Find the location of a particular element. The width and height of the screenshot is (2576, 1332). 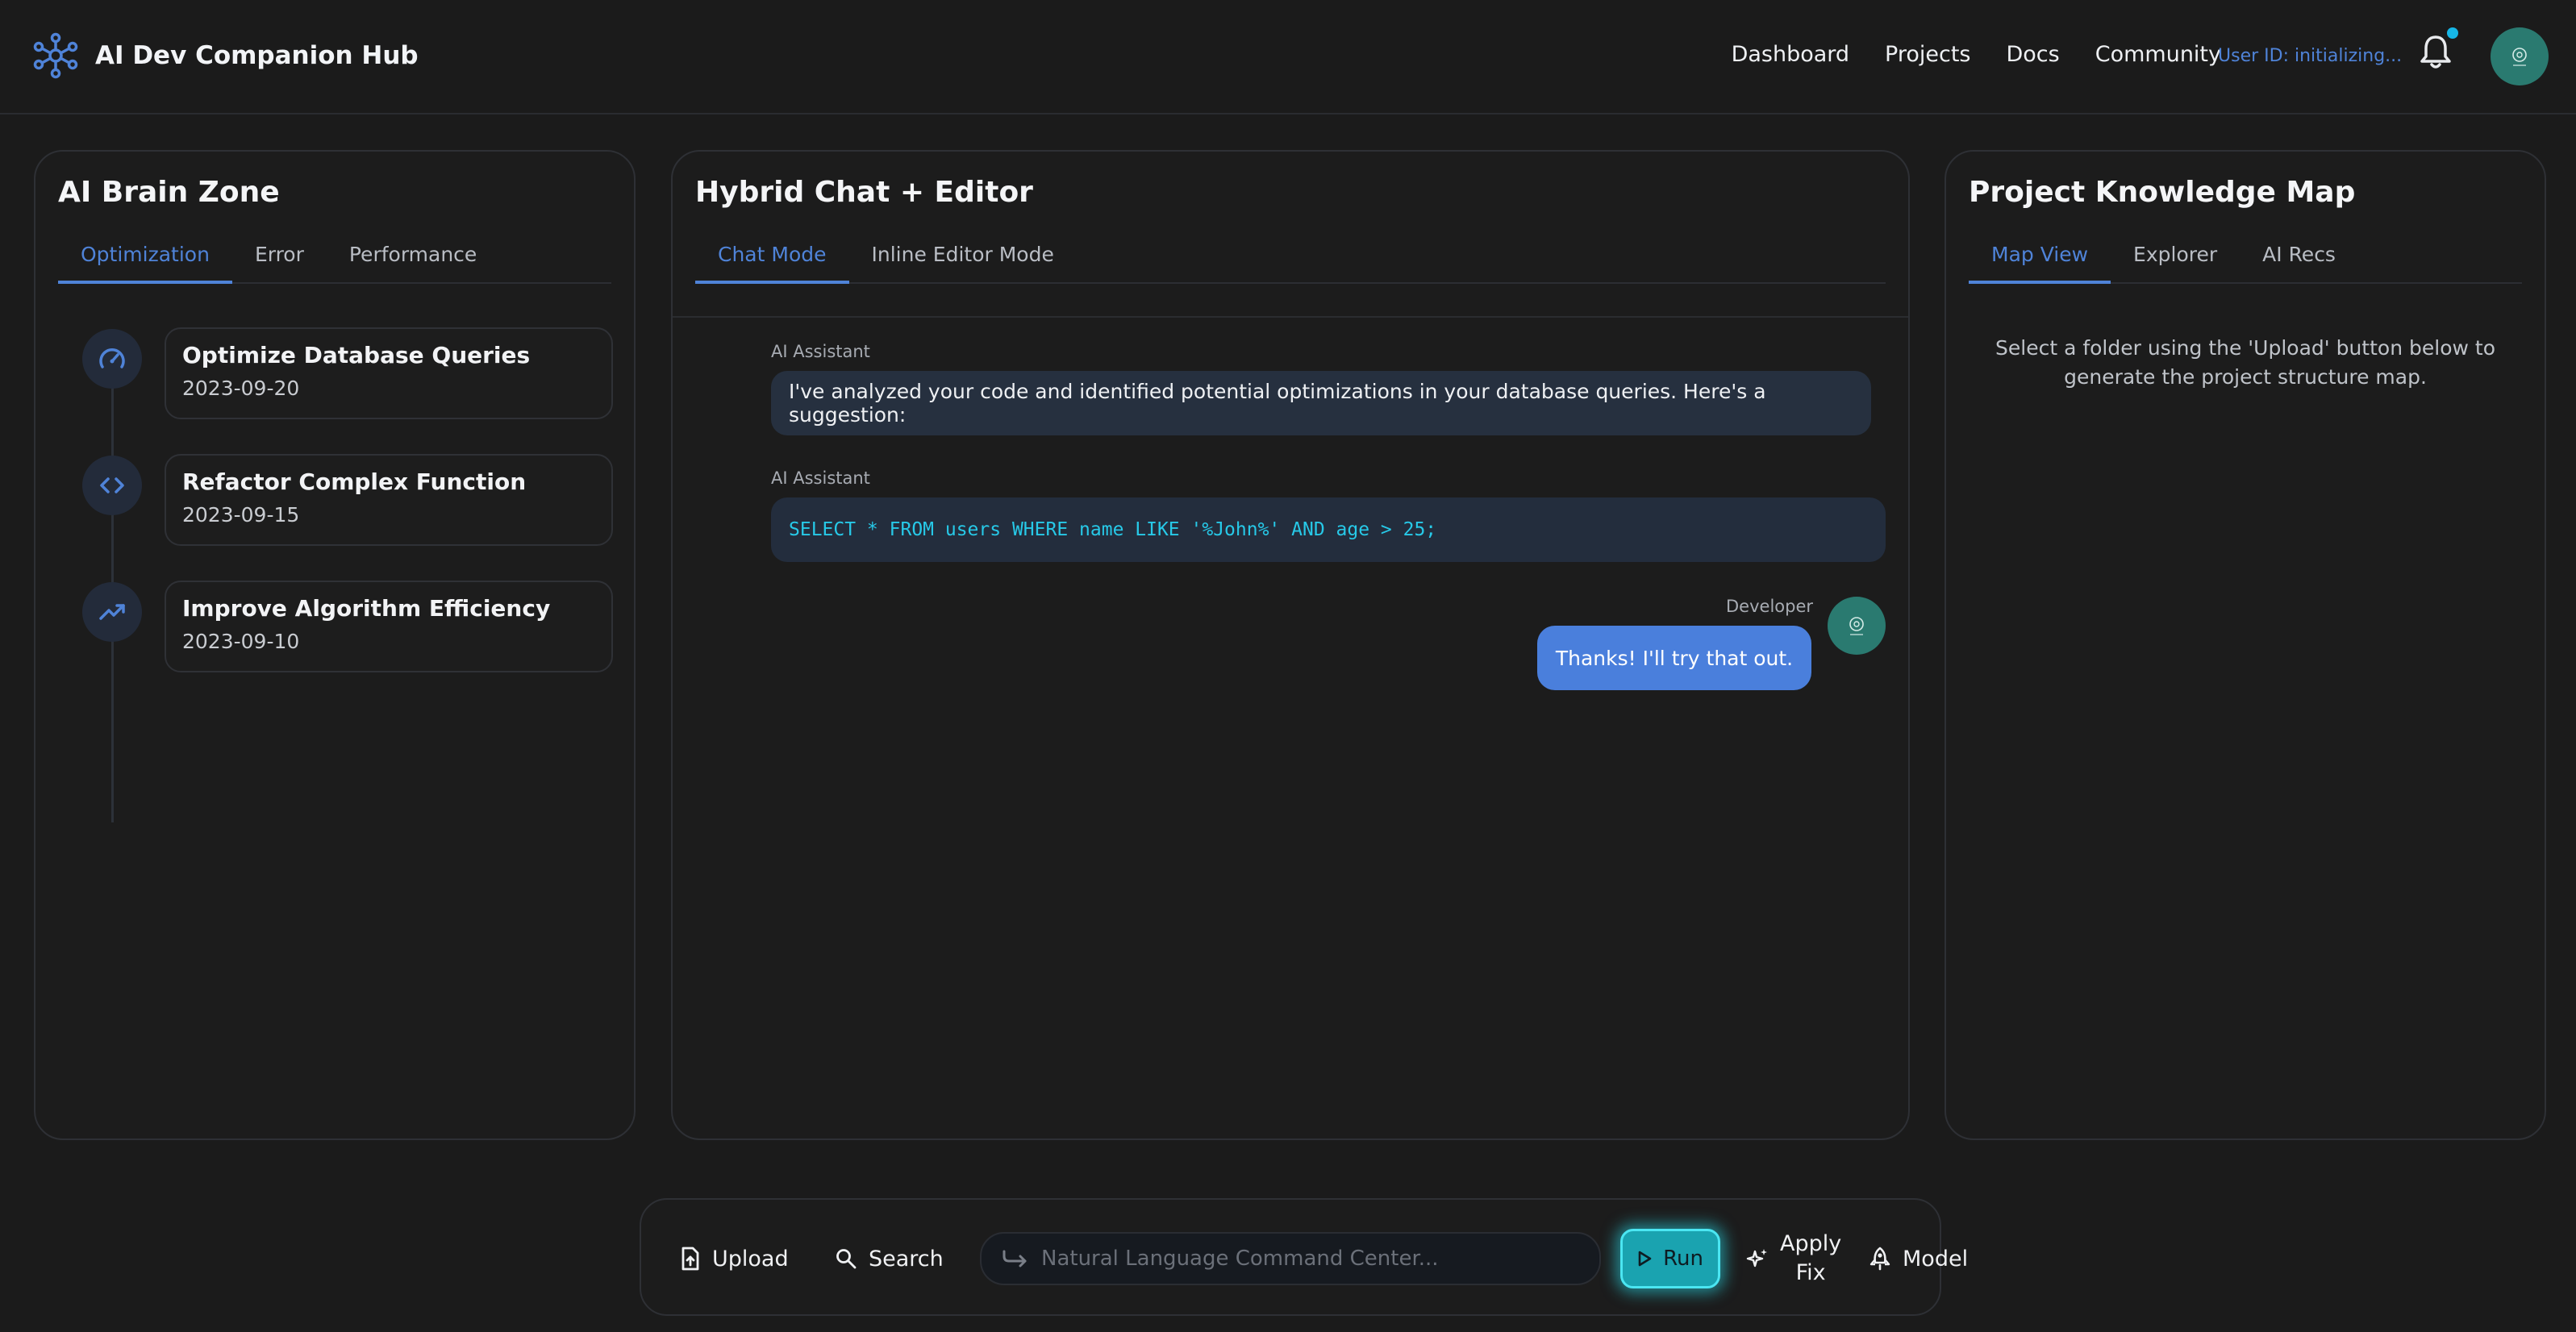

search-label: Search is located at coordinates (906, 1259).